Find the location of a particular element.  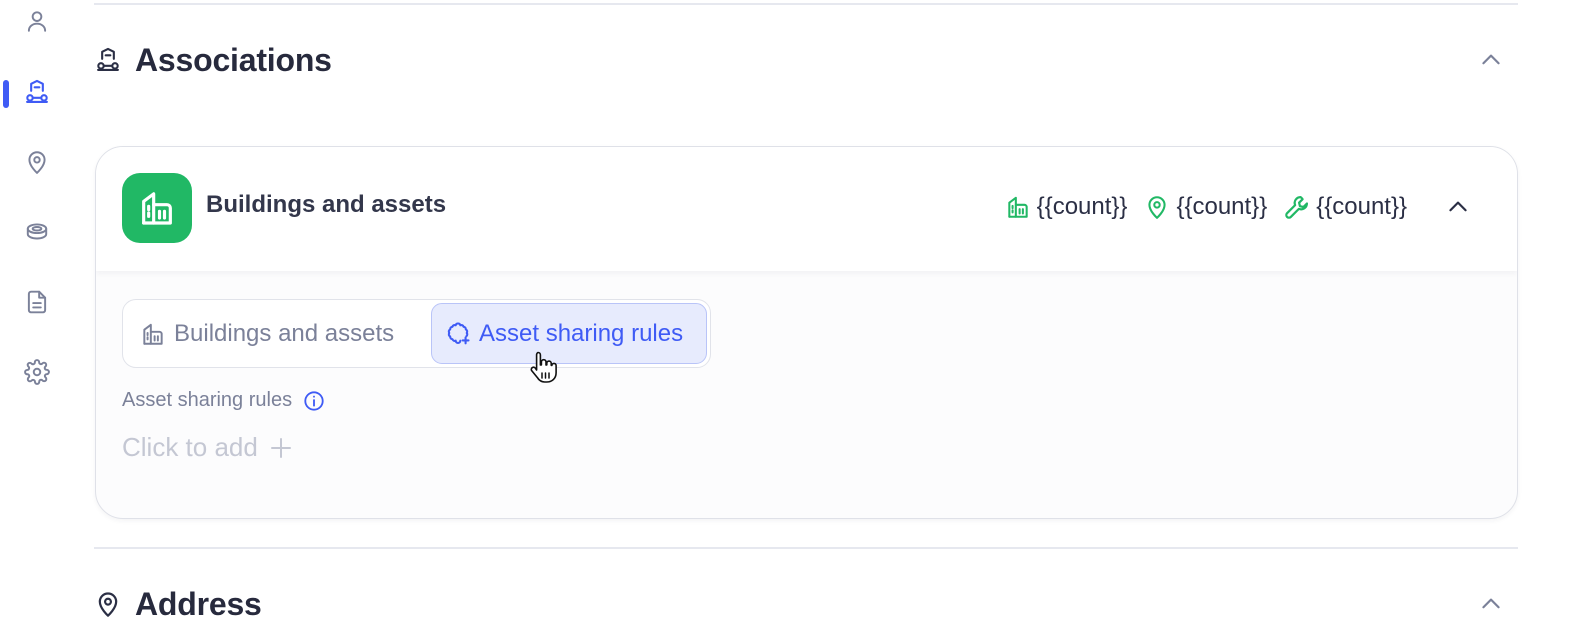

card-title: Buildings and assets is located at coordinates (326, 204).